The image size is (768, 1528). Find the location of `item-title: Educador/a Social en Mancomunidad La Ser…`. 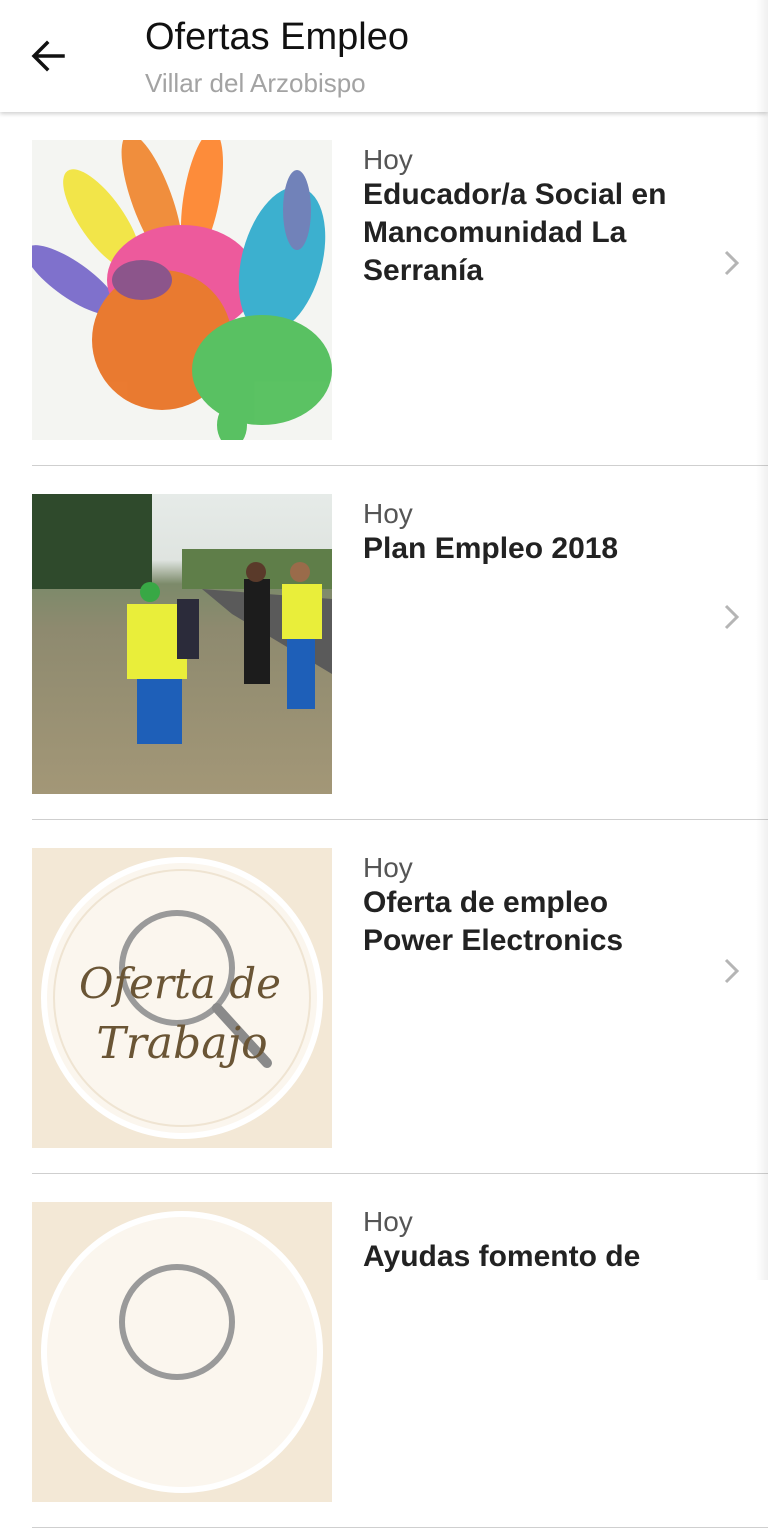

item-title: Educador/a Social en Mancomunidad La Ser… is located at coordinates (515, 232).